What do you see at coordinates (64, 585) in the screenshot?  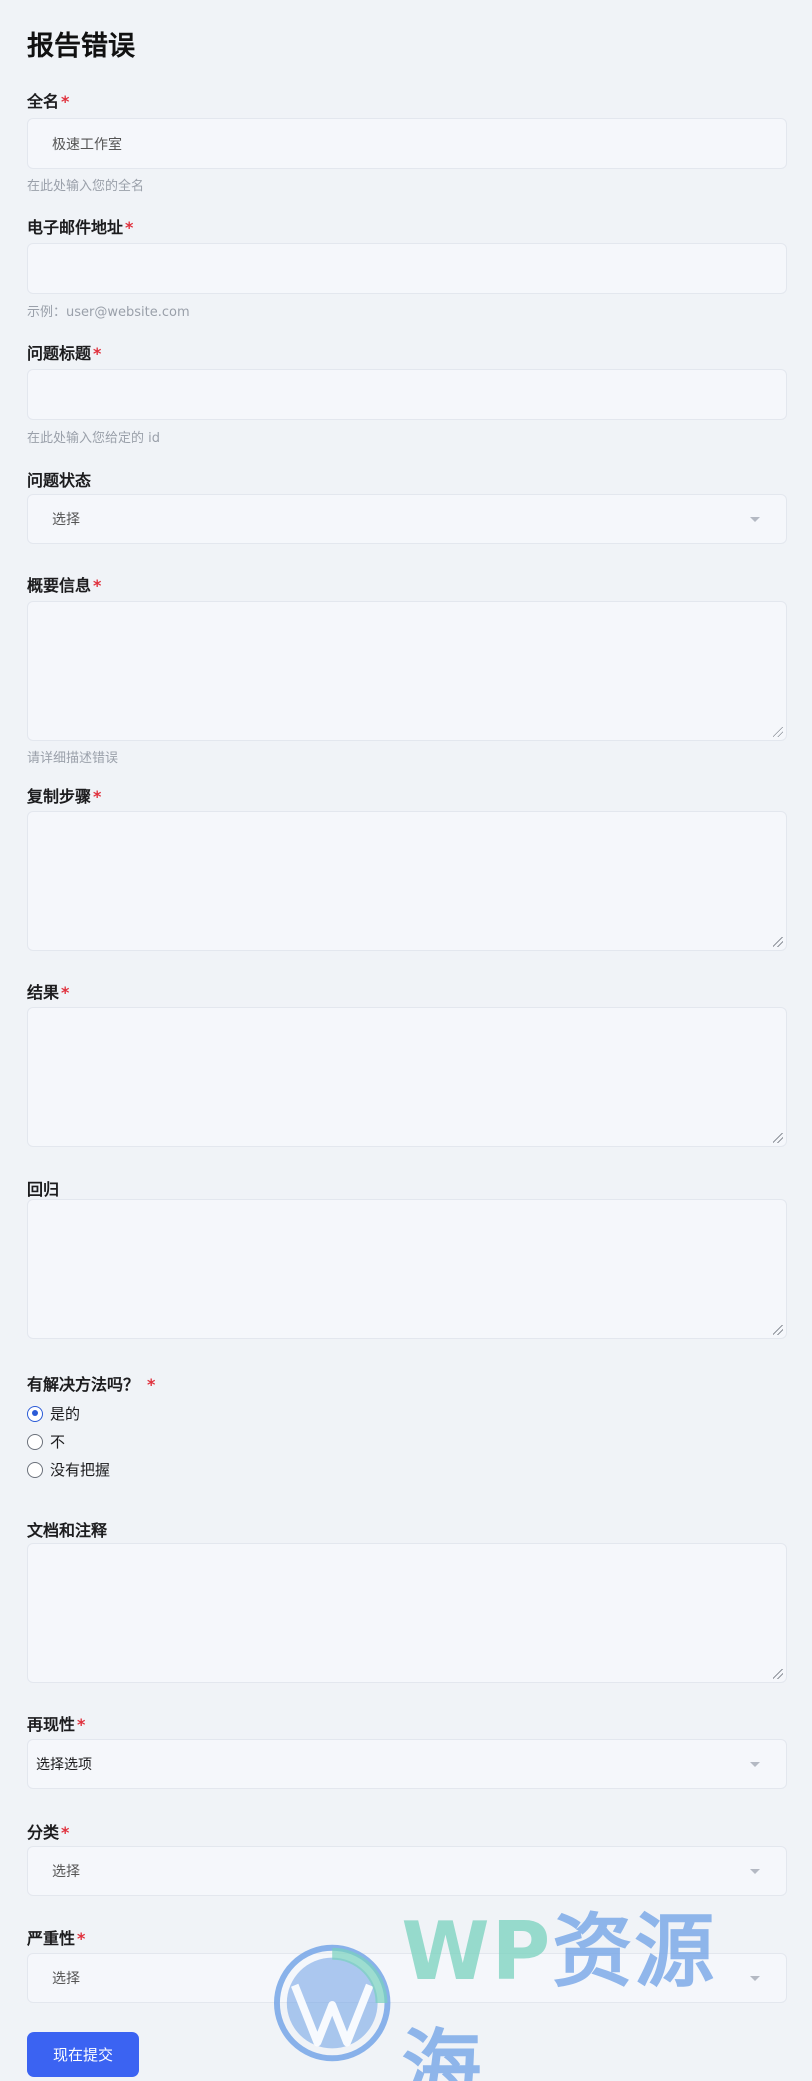 I see `summary-label: 概要信息 *` at bounding box center [64, 585].